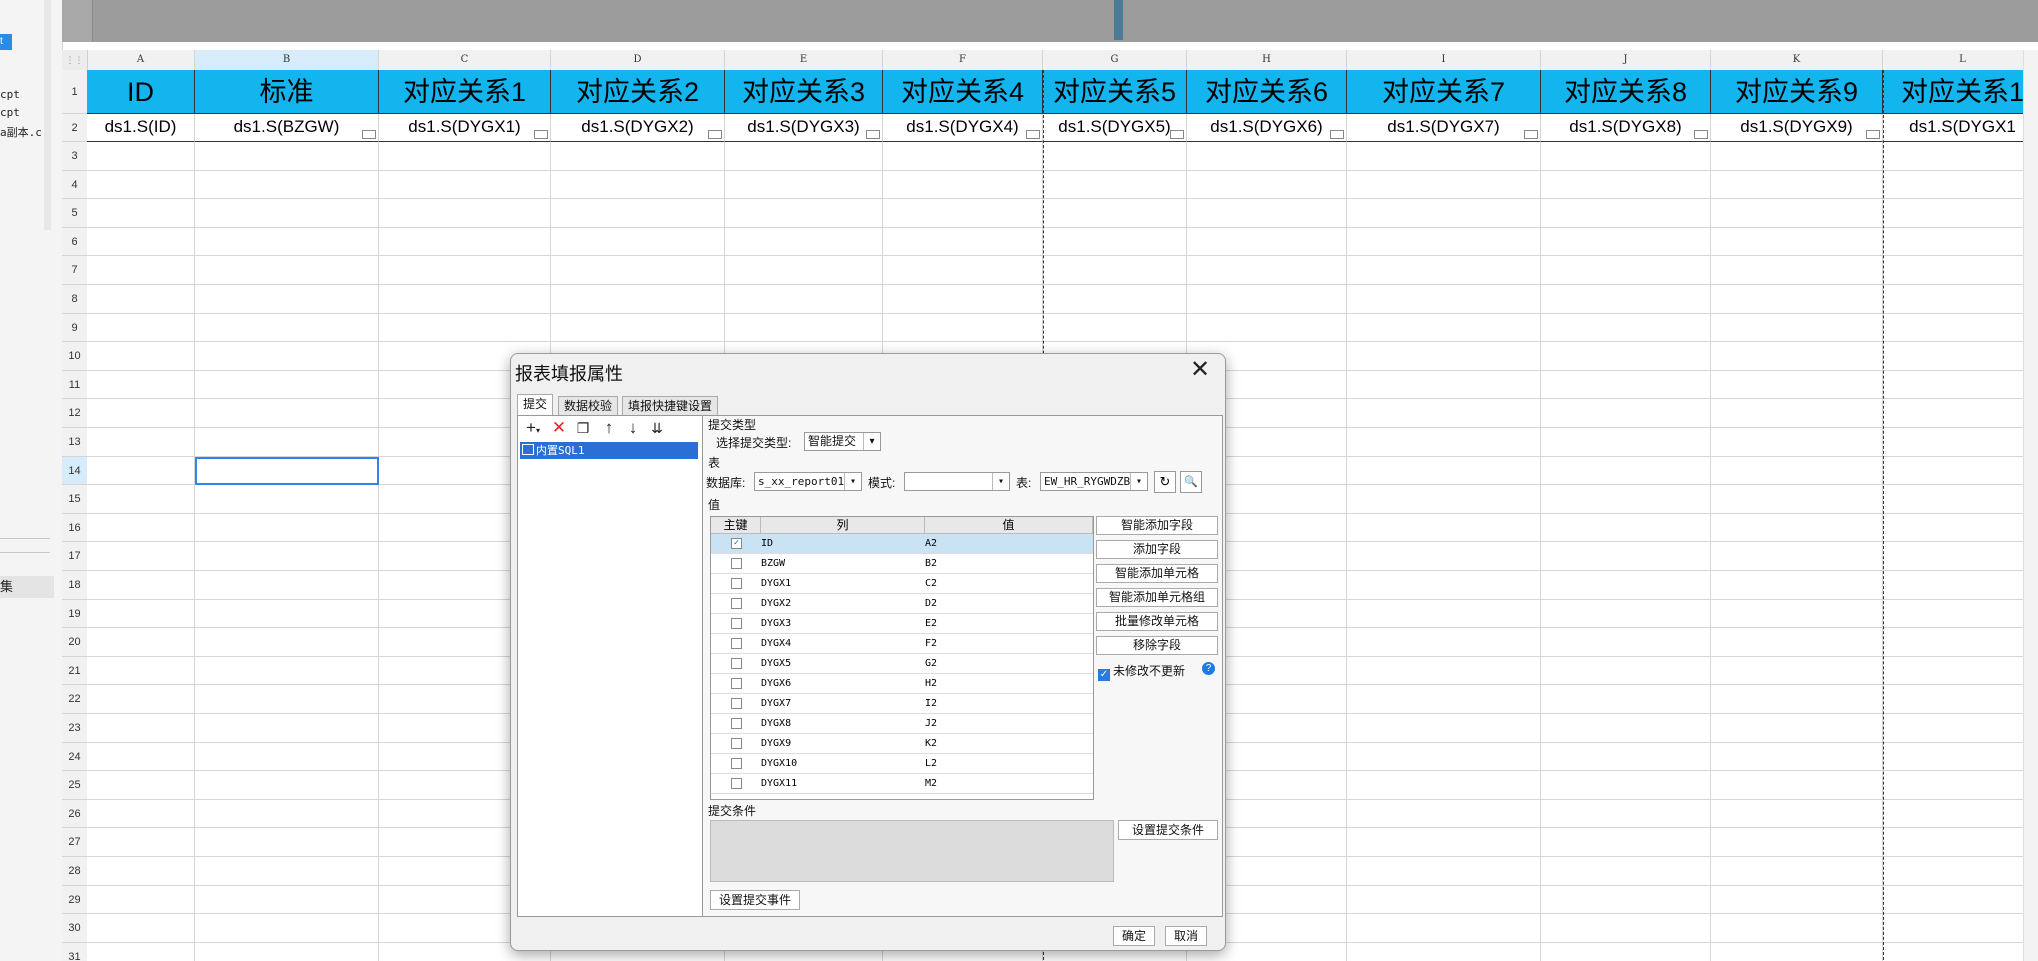 This screenshot has height=961, width=2038. What do you see at coordinates (287, 92) in the screenshot?
I see `header-cell: 标准` at bounding box center [287, 92].